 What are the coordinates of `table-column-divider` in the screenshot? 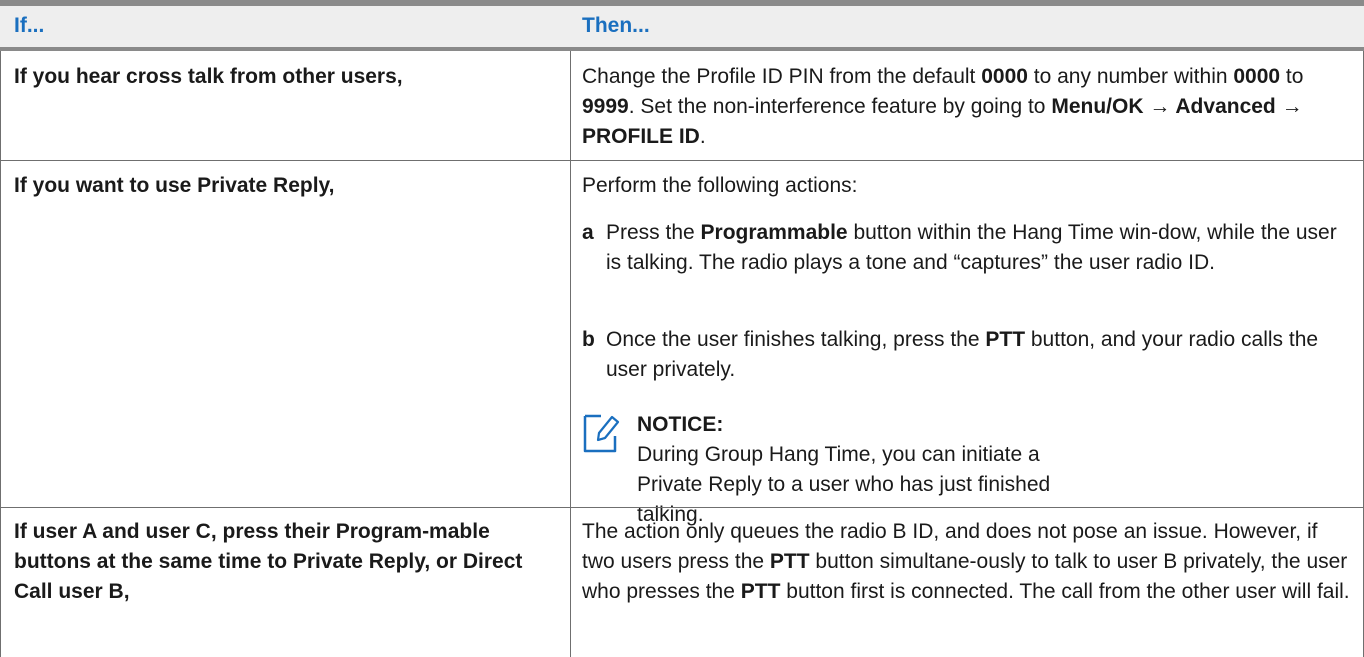 It's located at (570, 354).